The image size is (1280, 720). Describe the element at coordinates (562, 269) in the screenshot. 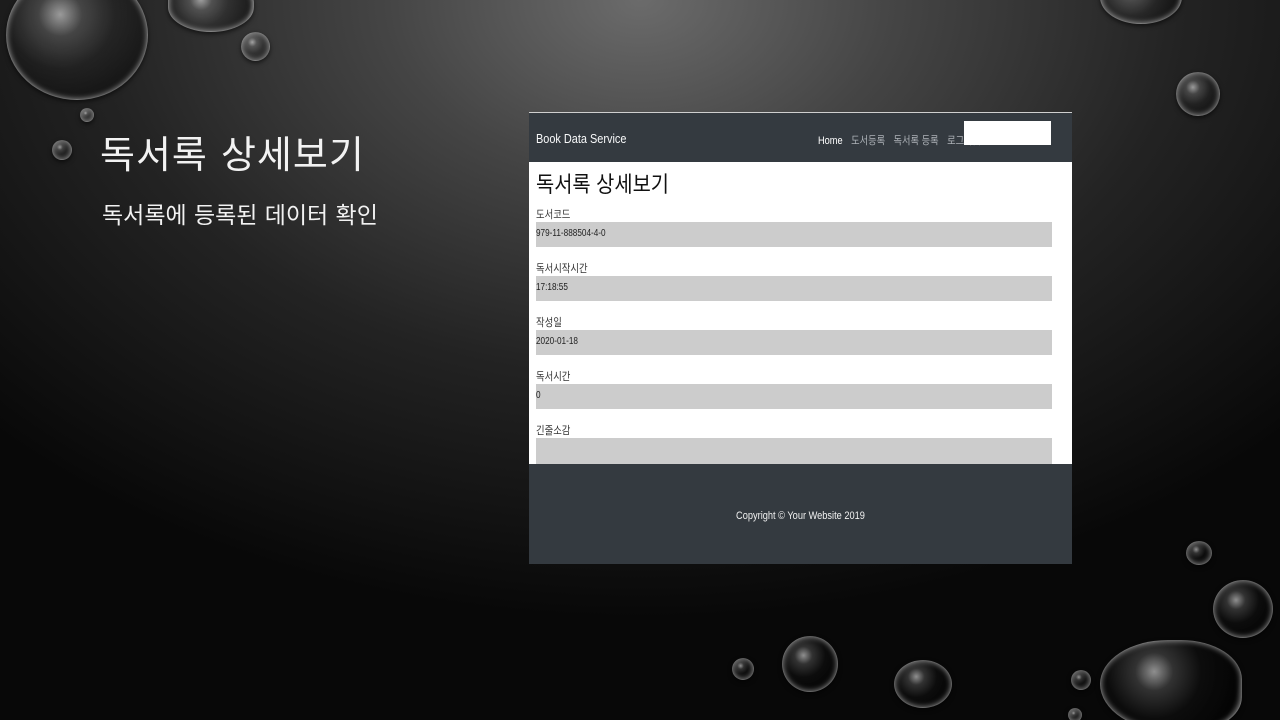

I see `field-label-start-time: 독서시작시간` at that location.